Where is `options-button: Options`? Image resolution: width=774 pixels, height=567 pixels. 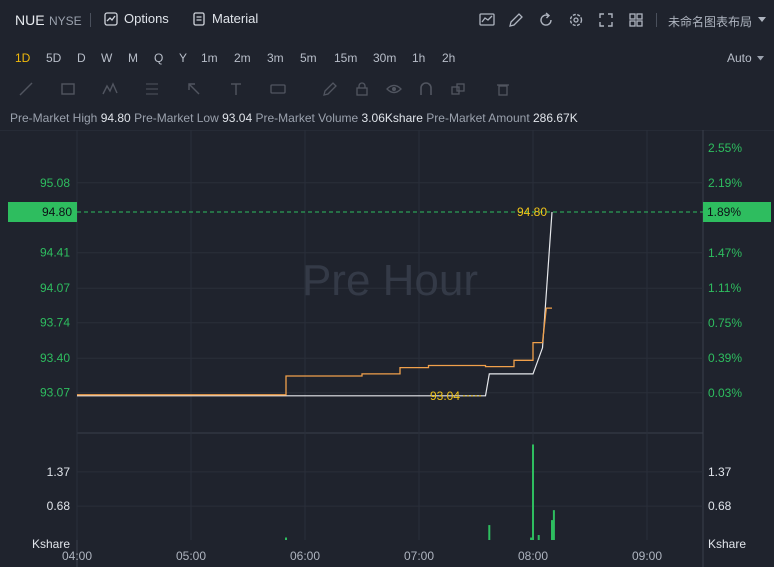
options-button: Options is located at coordinates (136, 18).